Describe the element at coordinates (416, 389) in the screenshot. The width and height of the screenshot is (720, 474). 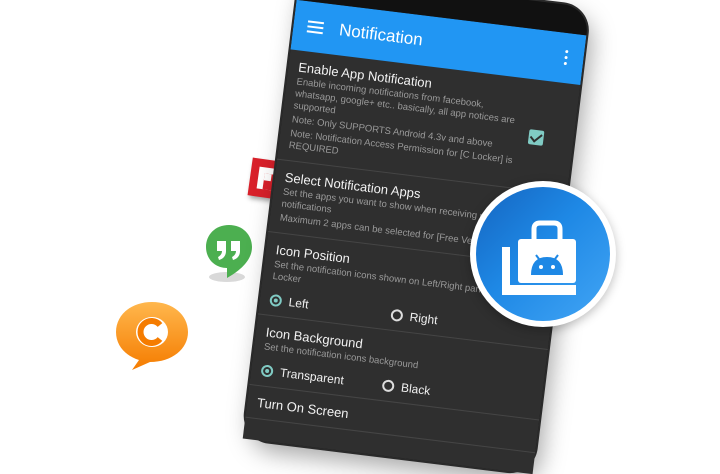
I see `radio-label: Black` at that location.